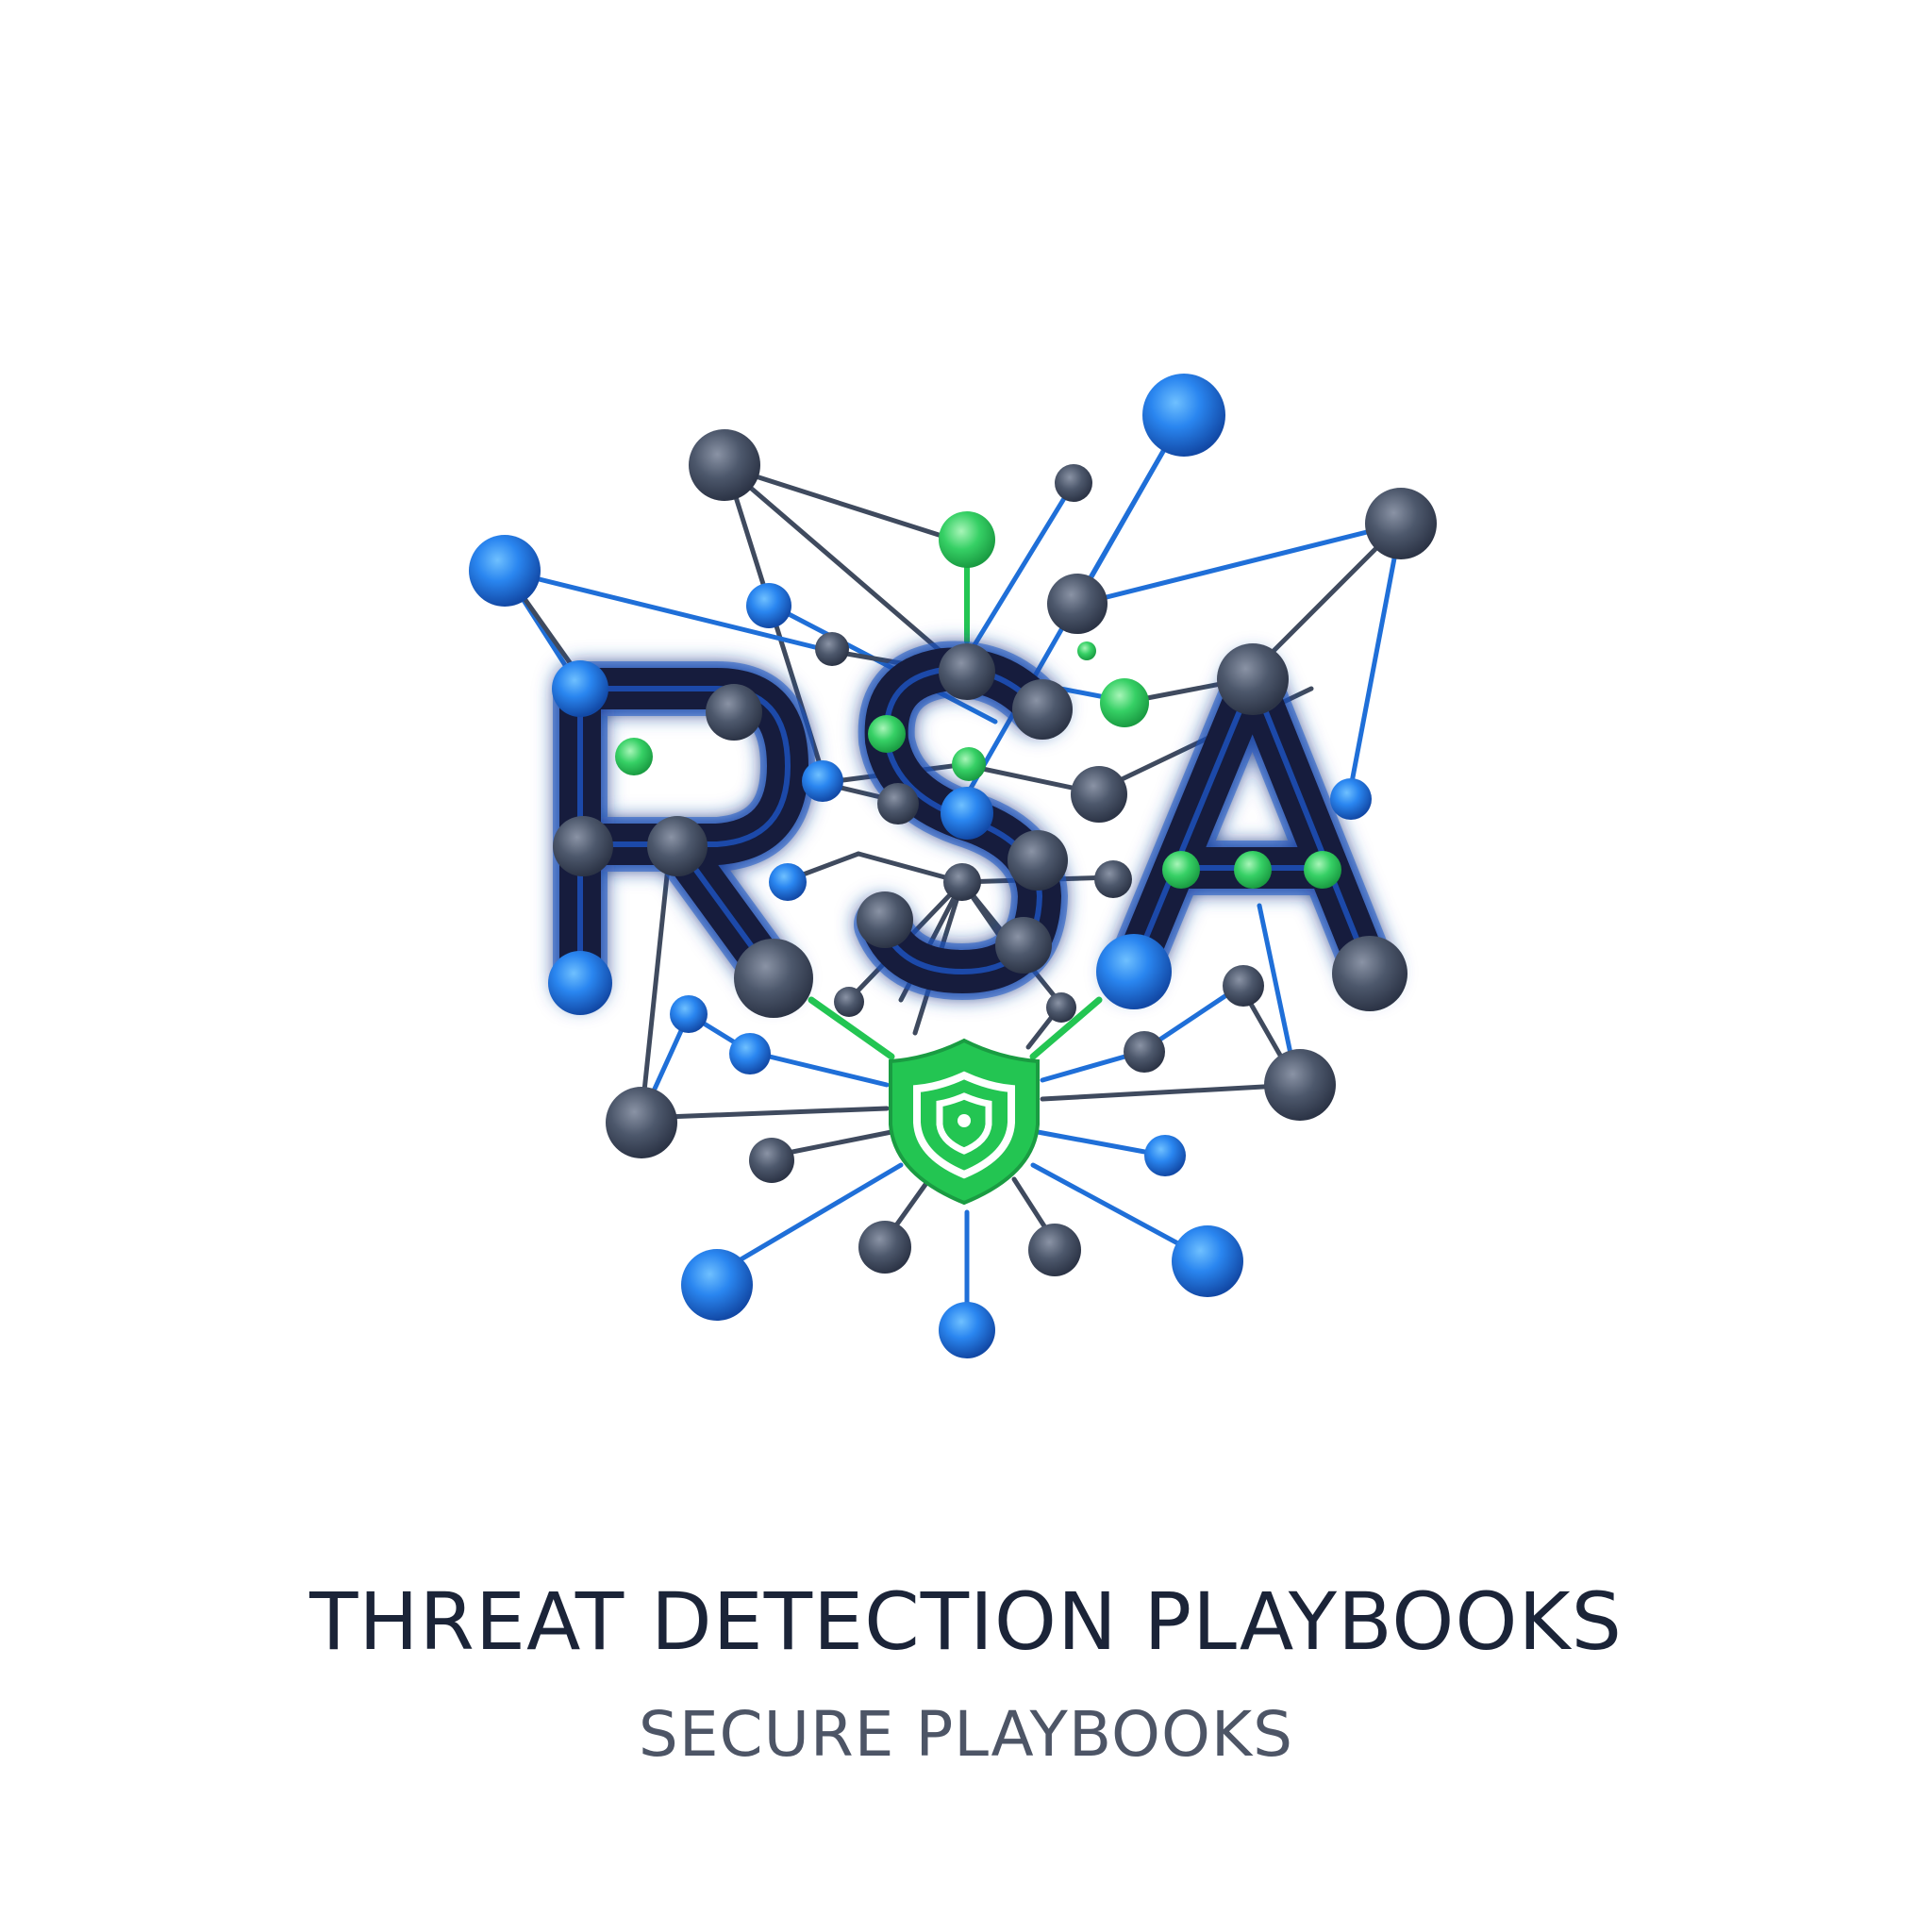  I want to click on letter-a, so click(1251, 826).